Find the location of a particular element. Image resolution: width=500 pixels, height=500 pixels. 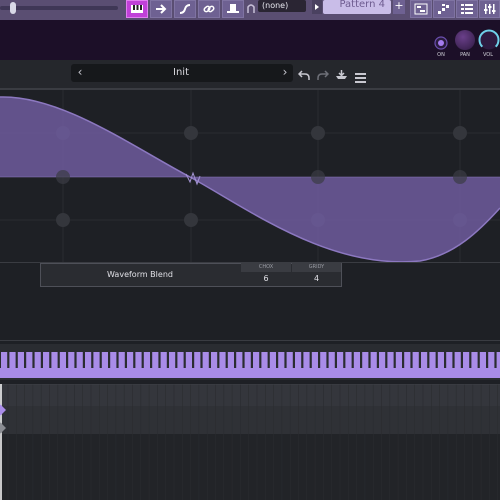

piano-keyboard is located at coordinates (250, 362).